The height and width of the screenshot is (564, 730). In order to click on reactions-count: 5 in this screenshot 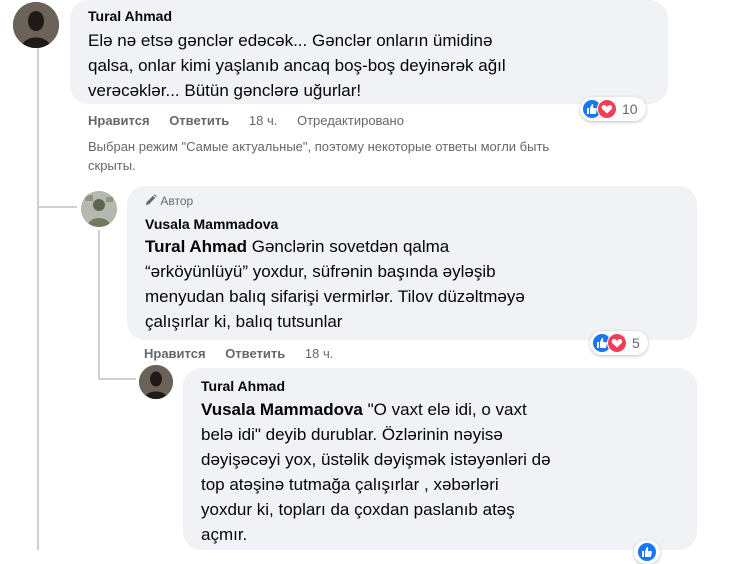, I will do `click(636, 343)`.